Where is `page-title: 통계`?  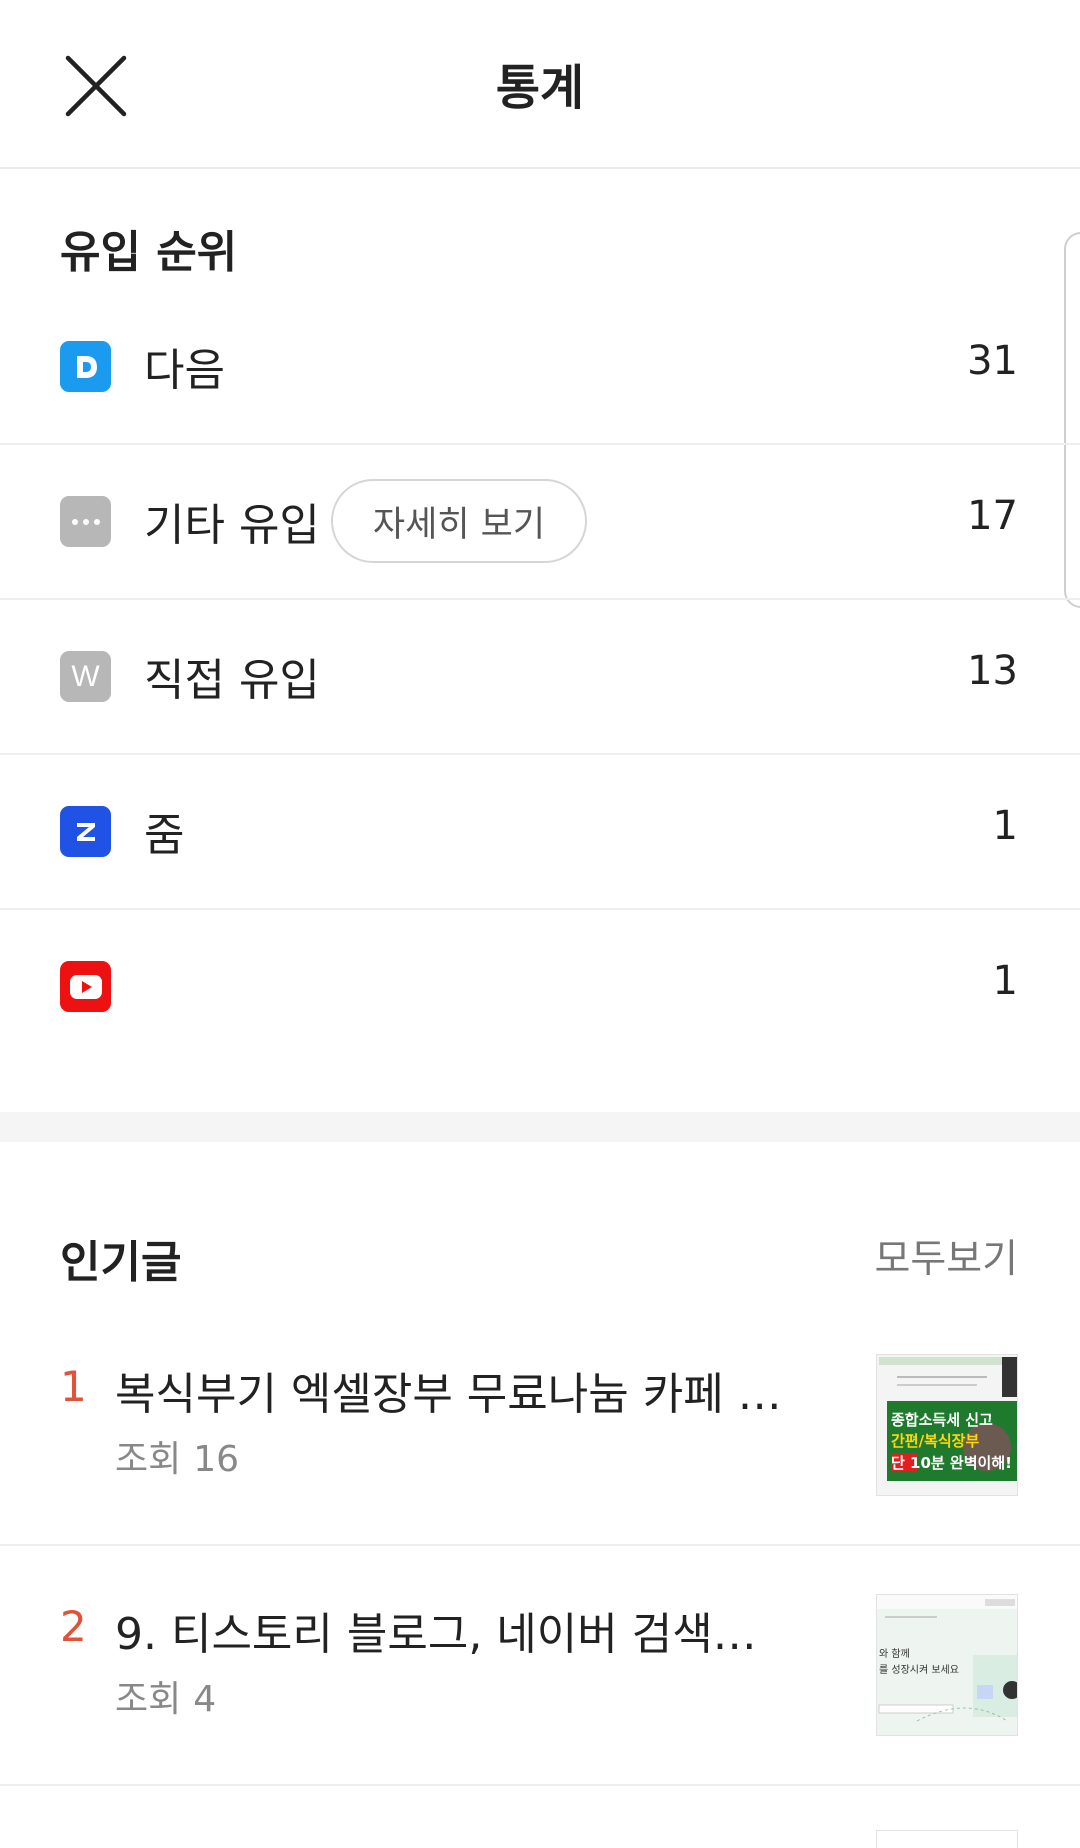
page-title: 통계 is located at coordinates (540, 88).